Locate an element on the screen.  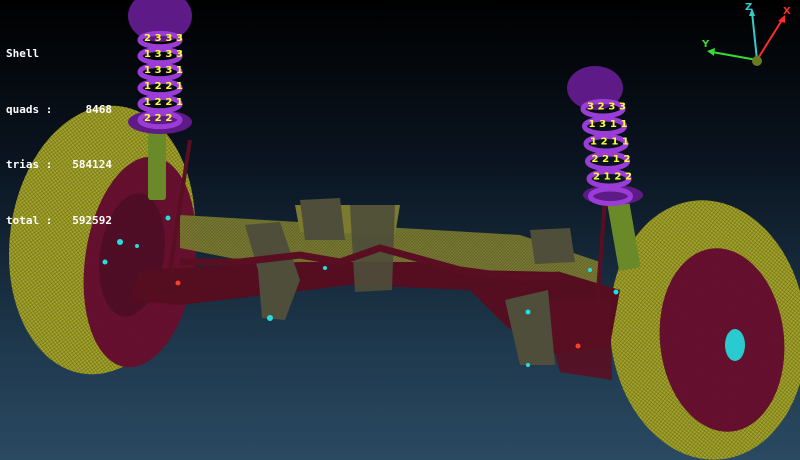
stat-quads-value: 8468 is located at coordinates (99, 109).